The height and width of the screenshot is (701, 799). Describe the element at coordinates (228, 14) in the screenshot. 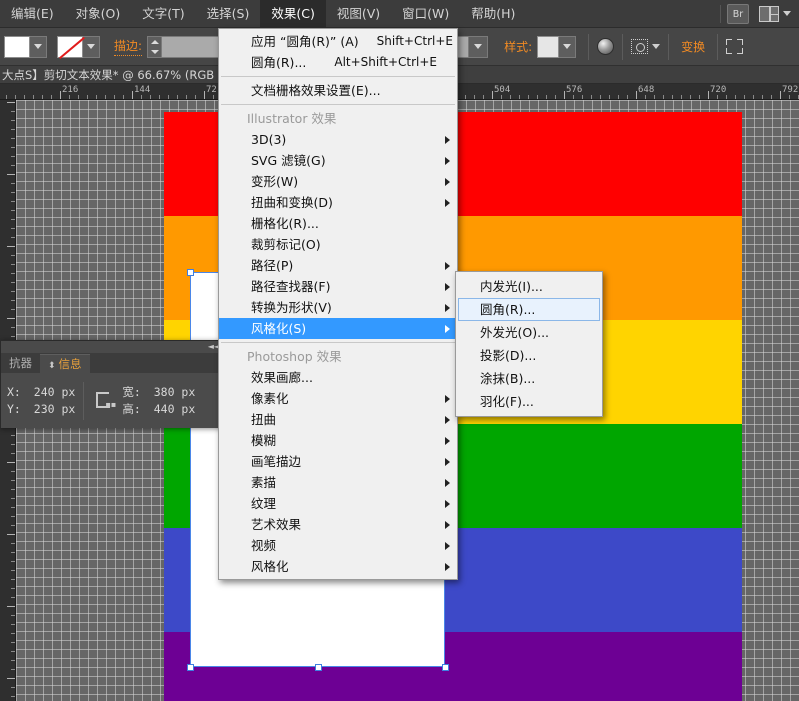

I see `menu-select: 选择(S)` at that location.